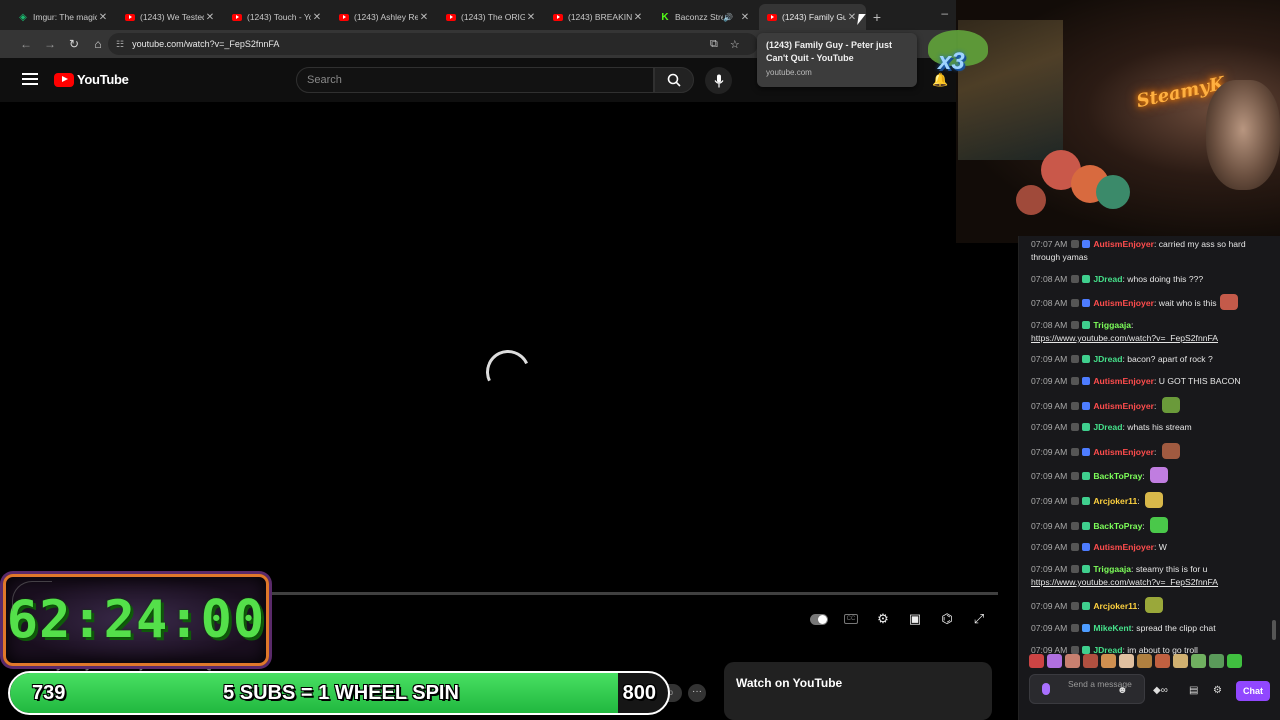 The image size is (1280, 720). I want to click on streamer-face, so click(1243, 135).